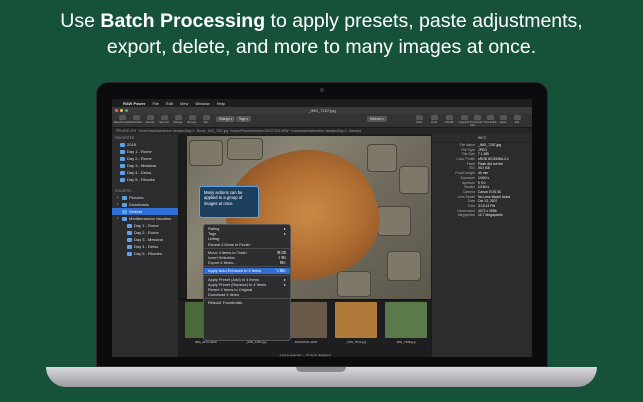 Image resolution: width=643 pixels, height=402 pixels. I want to click on toolbar-button-4: Ratings, so click(178, 121).